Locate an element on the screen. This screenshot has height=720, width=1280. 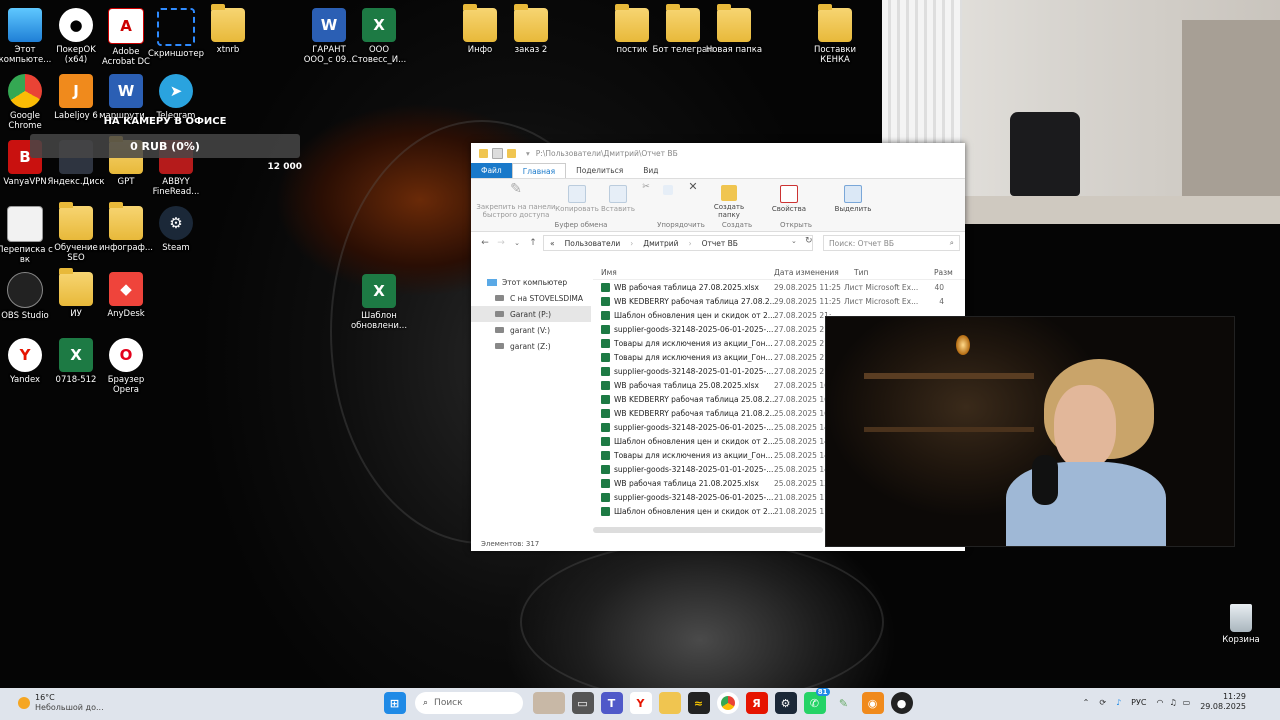
yandex-icon: Я is located at coordinates (756, 703).